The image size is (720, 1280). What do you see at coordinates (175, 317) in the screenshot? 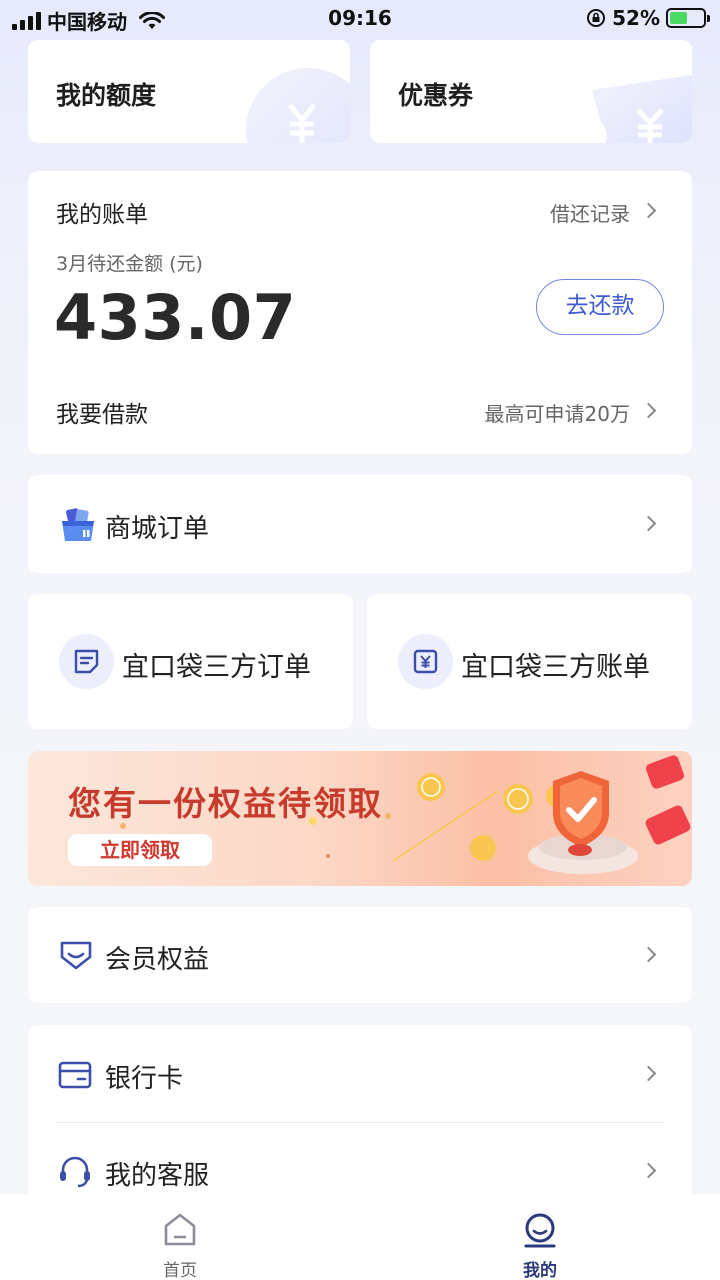
I see `due-amount: 433.07` at bounding box center [175, 317].